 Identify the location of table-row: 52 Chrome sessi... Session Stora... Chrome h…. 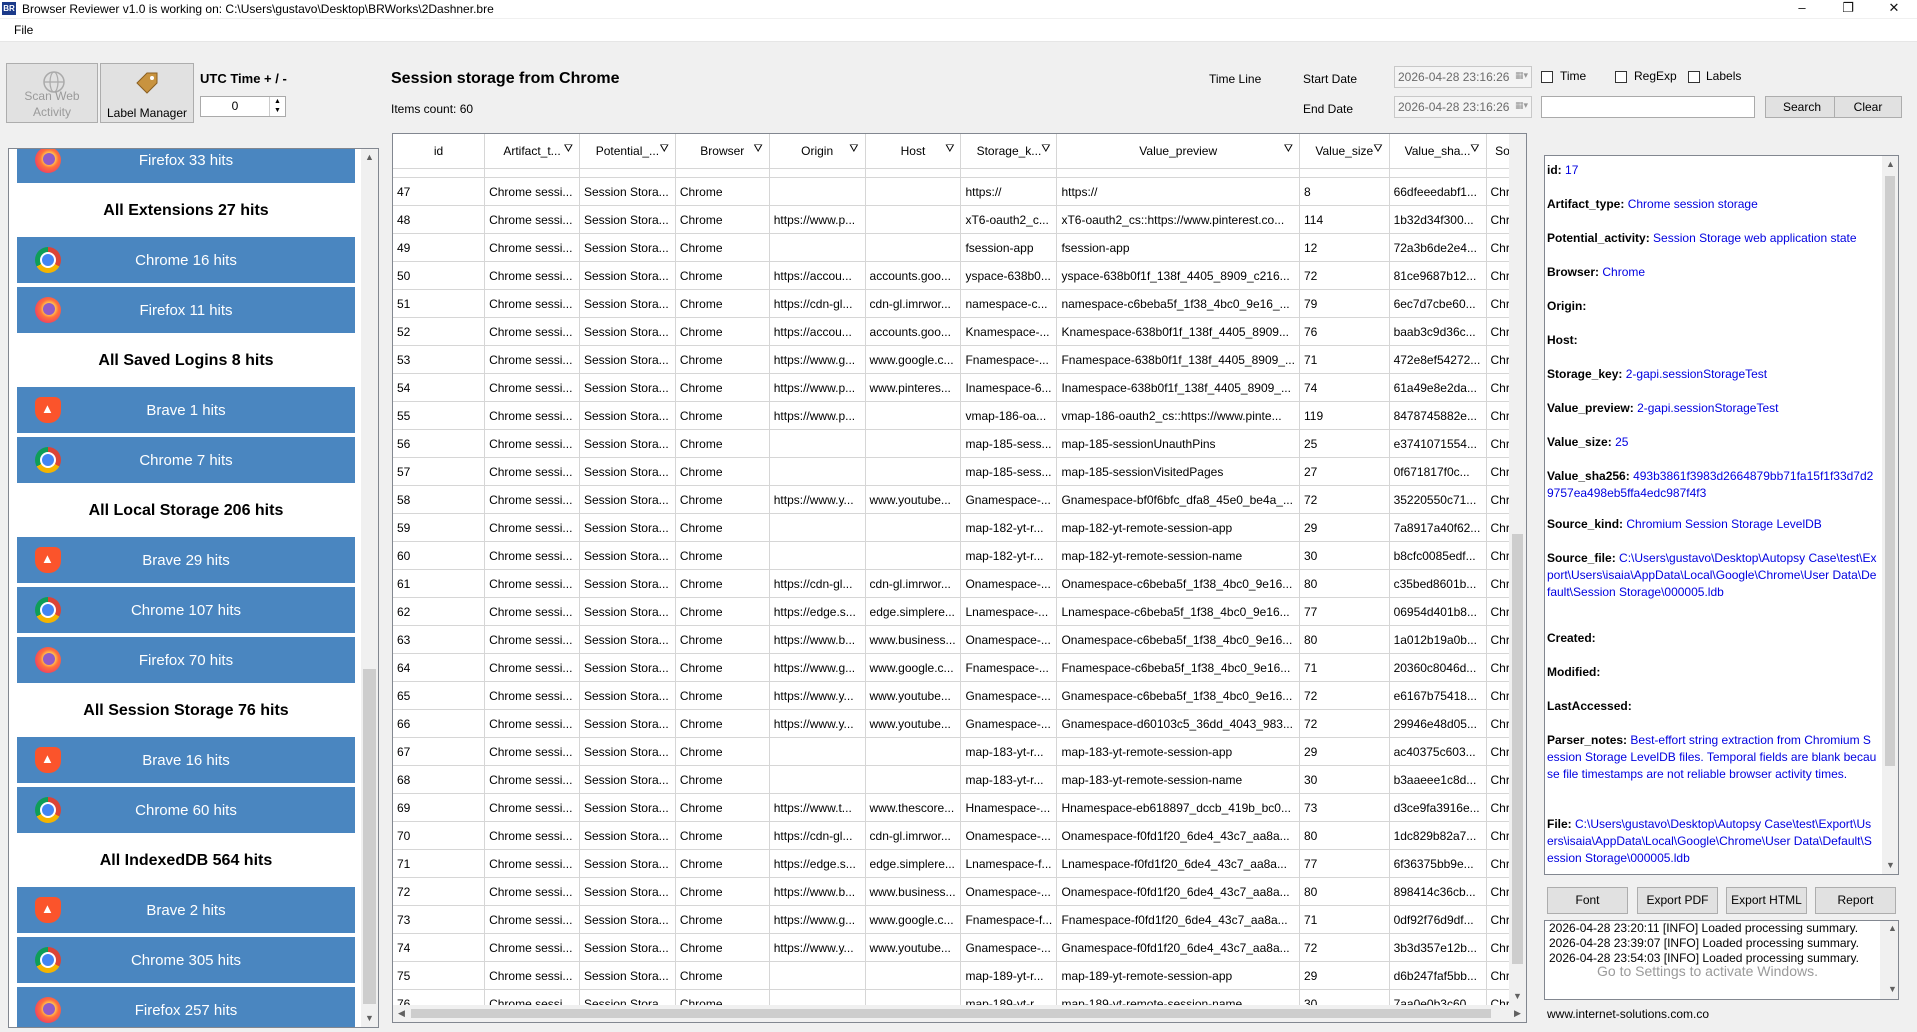
(959, 331).